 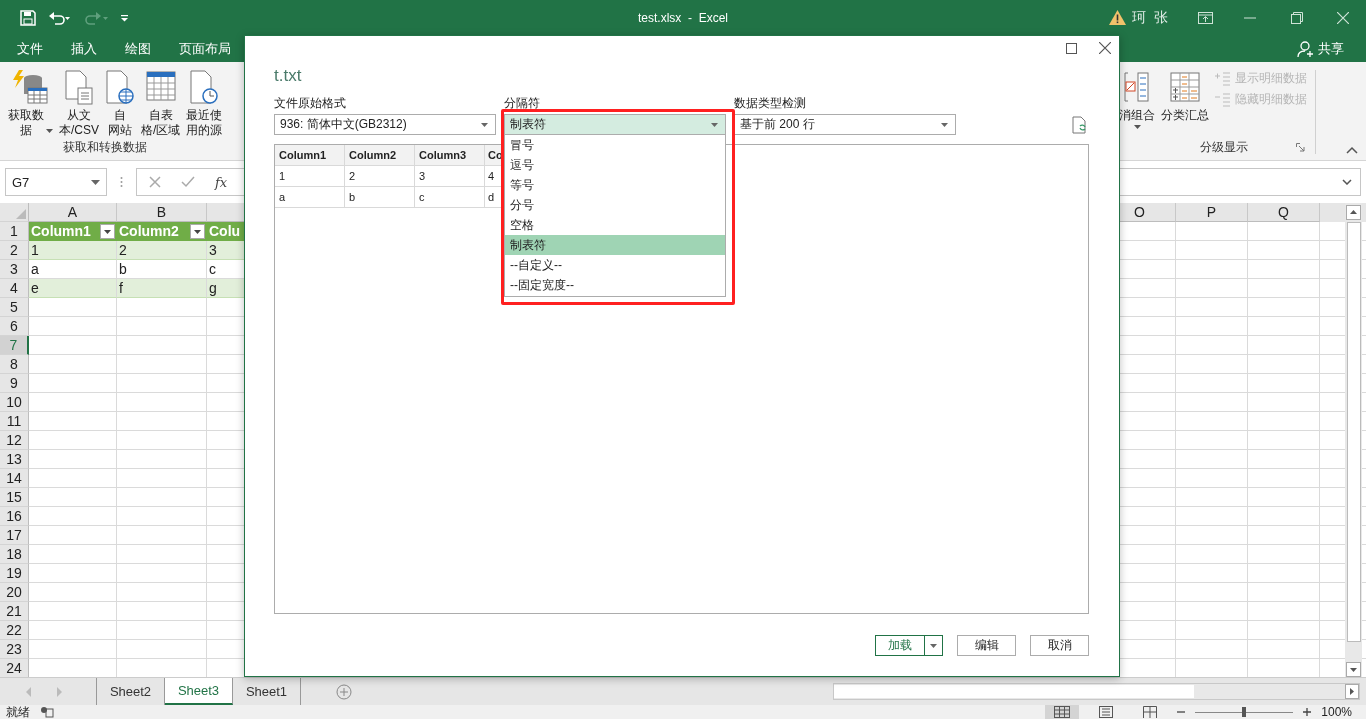 What do you see at coordinates (14, 592) in the screenshot?
I see `row-header: 20` at bounding box center [14, 592].